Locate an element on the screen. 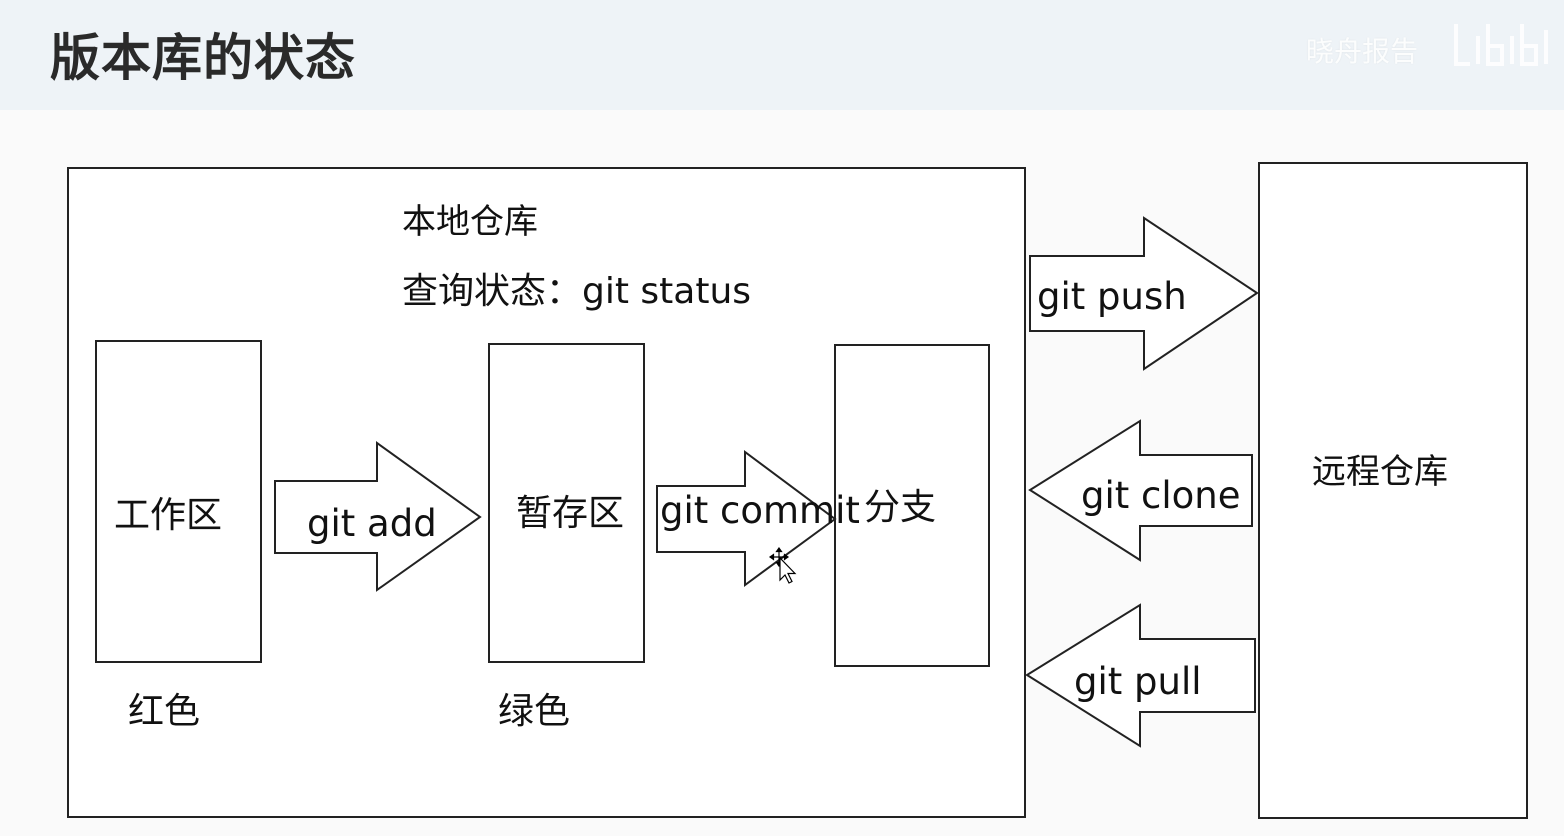  branch-label: 分支 is located at coordinates (900, 507).